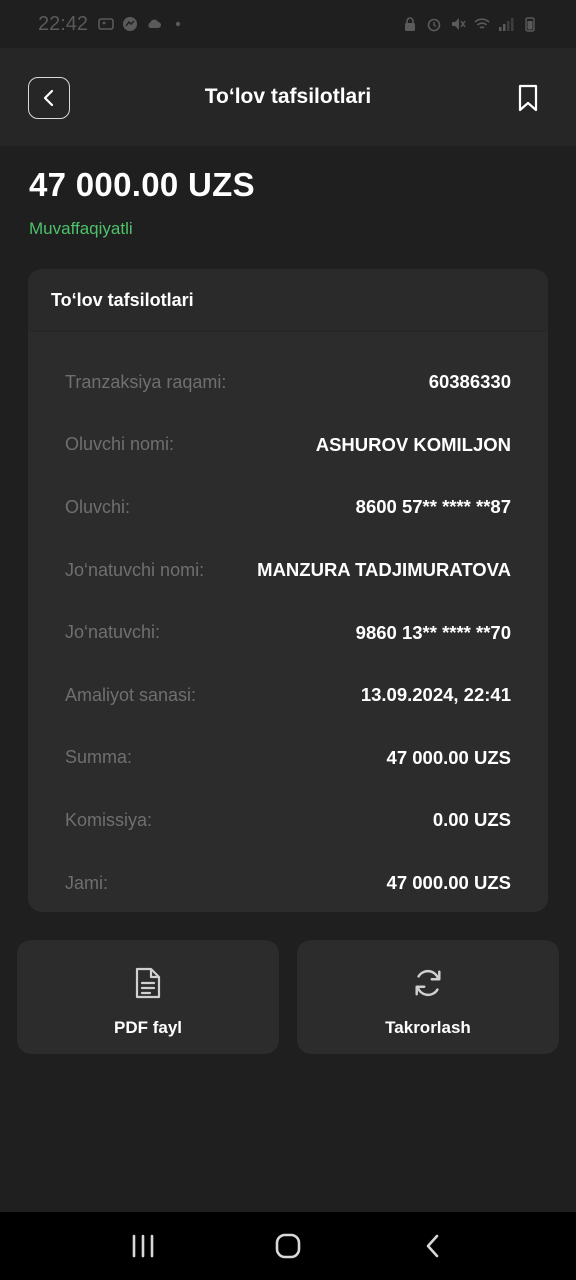 This screenshot has width=576, height=1280. What do you see at coordinates (288, 445) in the screenshot?
I see `detail-row-recipient-name: Oluvchi nomi: ASHUROV KOMILJON` at bounding box center [288, 445].